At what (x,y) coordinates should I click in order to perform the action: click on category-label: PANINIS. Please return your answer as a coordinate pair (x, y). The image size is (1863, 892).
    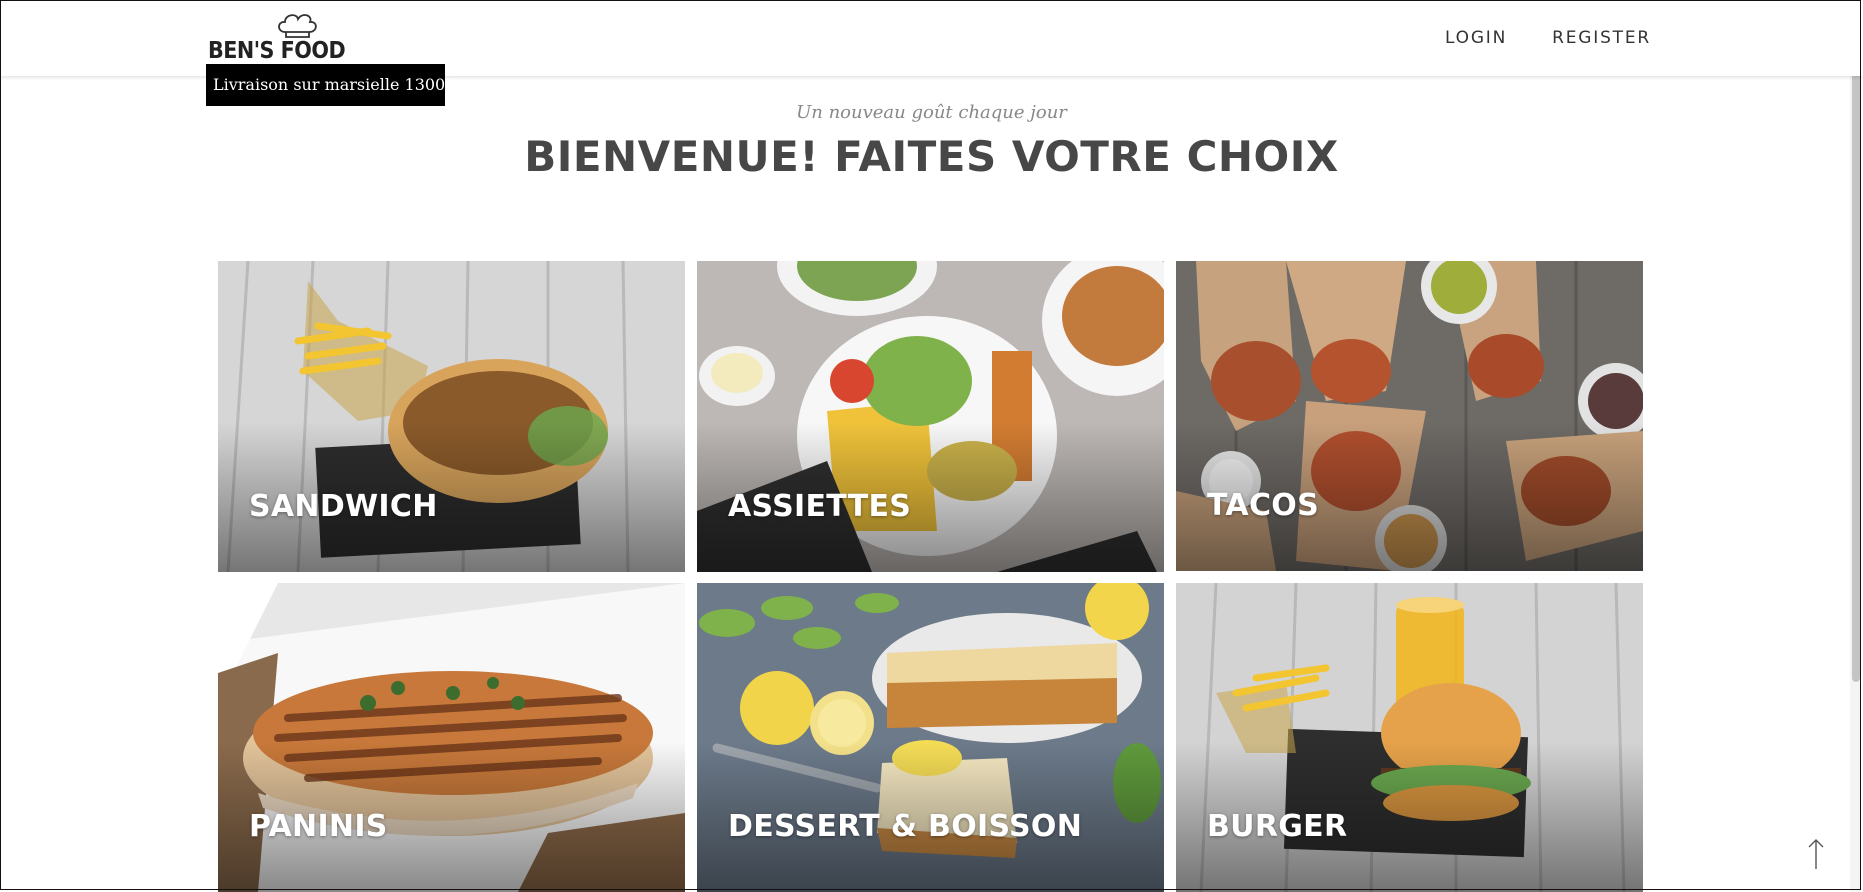
    Looking at the image, I should click on (318, 826).